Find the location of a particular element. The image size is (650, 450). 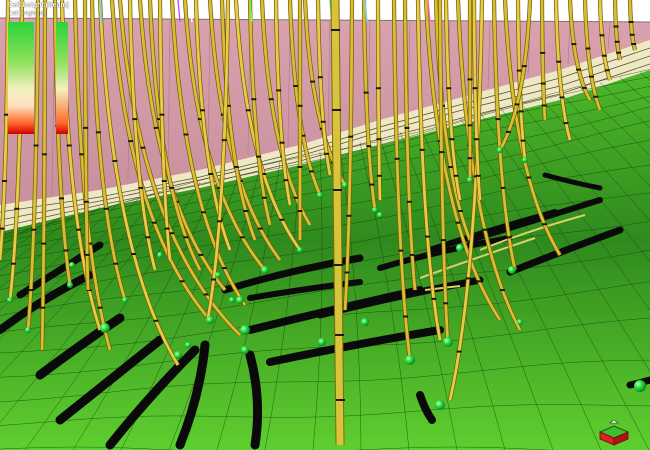

legend-title: Cell height (Seam) is located at coordinates (39, 5).